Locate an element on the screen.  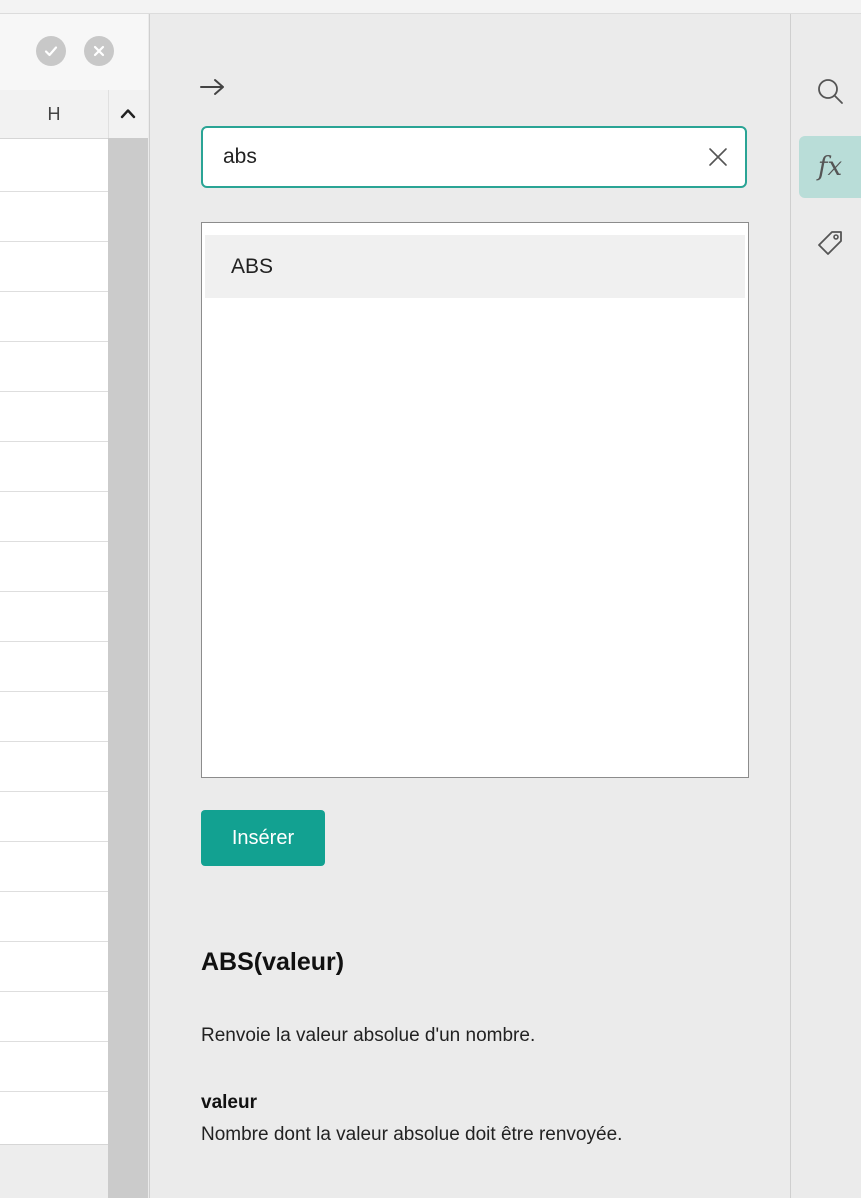
close-icon is located at coordinates (99, 51).